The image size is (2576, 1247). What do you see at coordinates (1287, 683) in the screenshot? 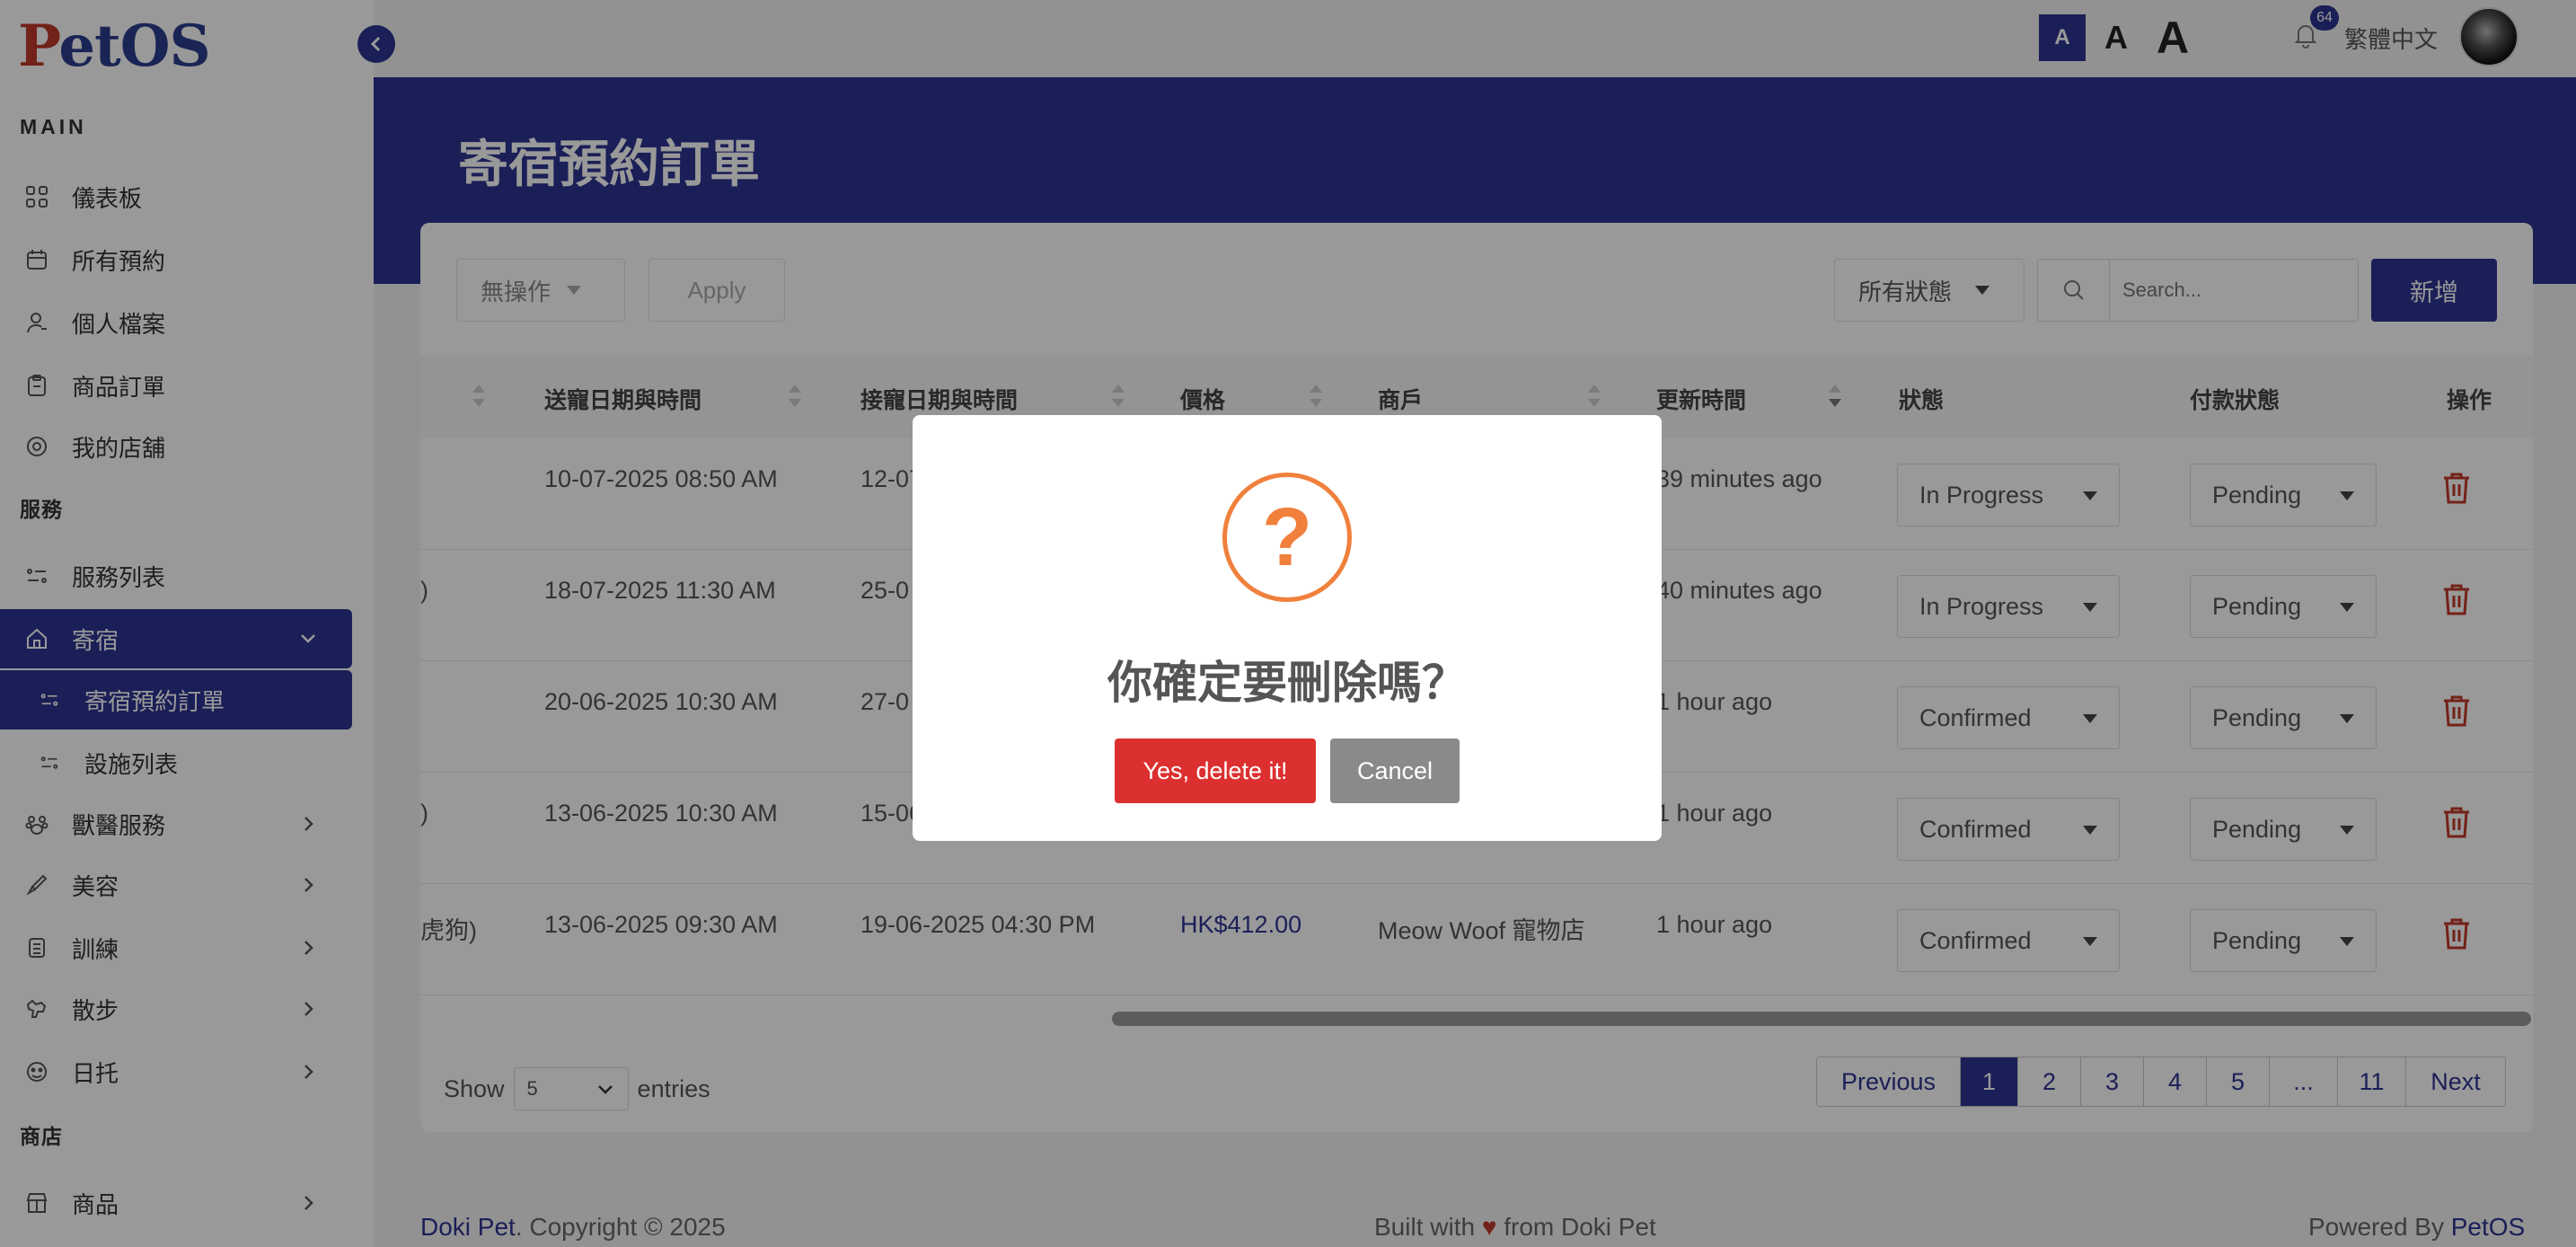
I see `dialog-title: 你確定要刪除嗎？` at bounding box center [1287, 683].